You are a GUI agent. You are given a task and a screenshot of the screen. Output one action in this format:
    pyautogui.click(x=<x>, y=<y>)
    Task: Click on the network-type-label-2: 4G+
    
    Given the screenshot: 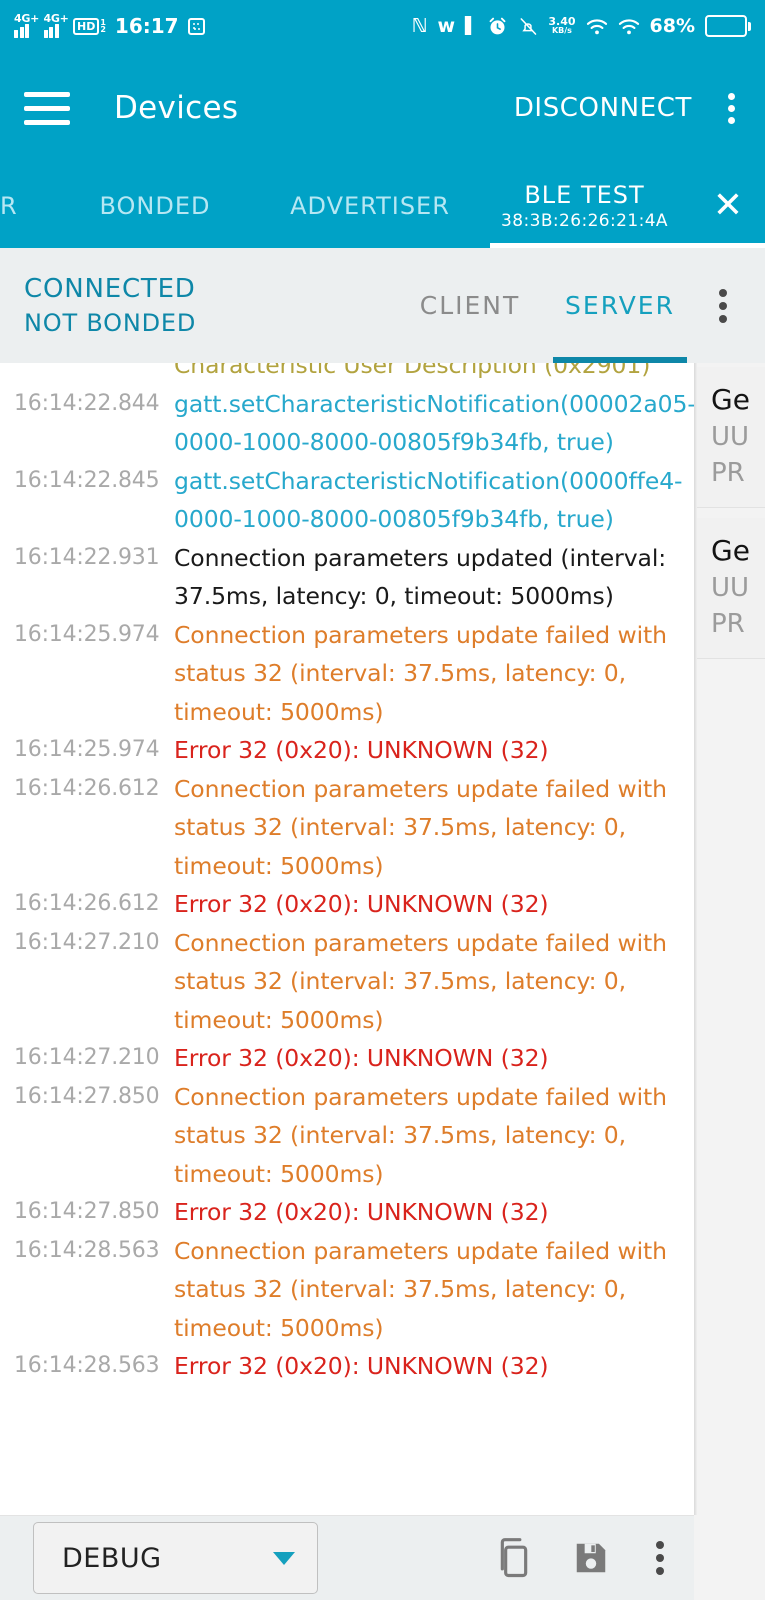 What is the action you would take?
    pyautogui.click(x=56, y=18)
    